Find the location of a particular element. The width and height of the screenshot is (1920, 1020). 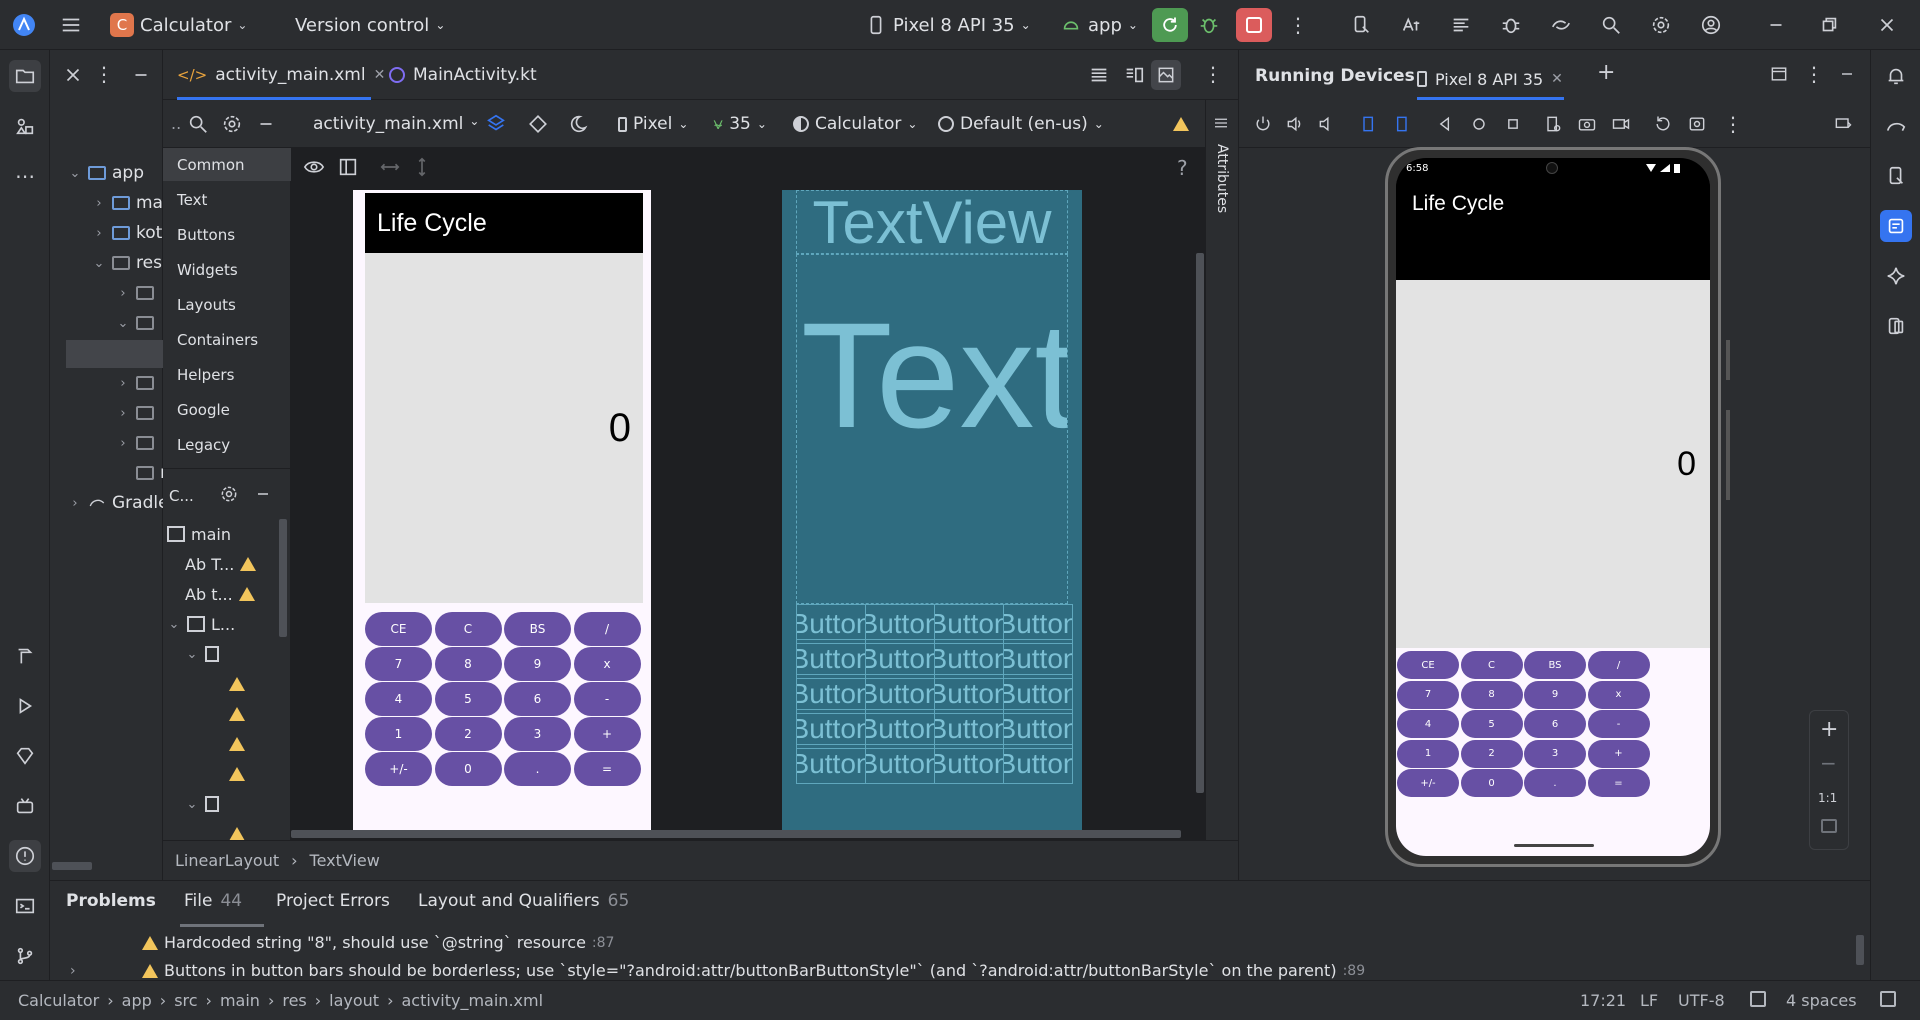

palette-settings-icon is located at coordinates (232, 124).